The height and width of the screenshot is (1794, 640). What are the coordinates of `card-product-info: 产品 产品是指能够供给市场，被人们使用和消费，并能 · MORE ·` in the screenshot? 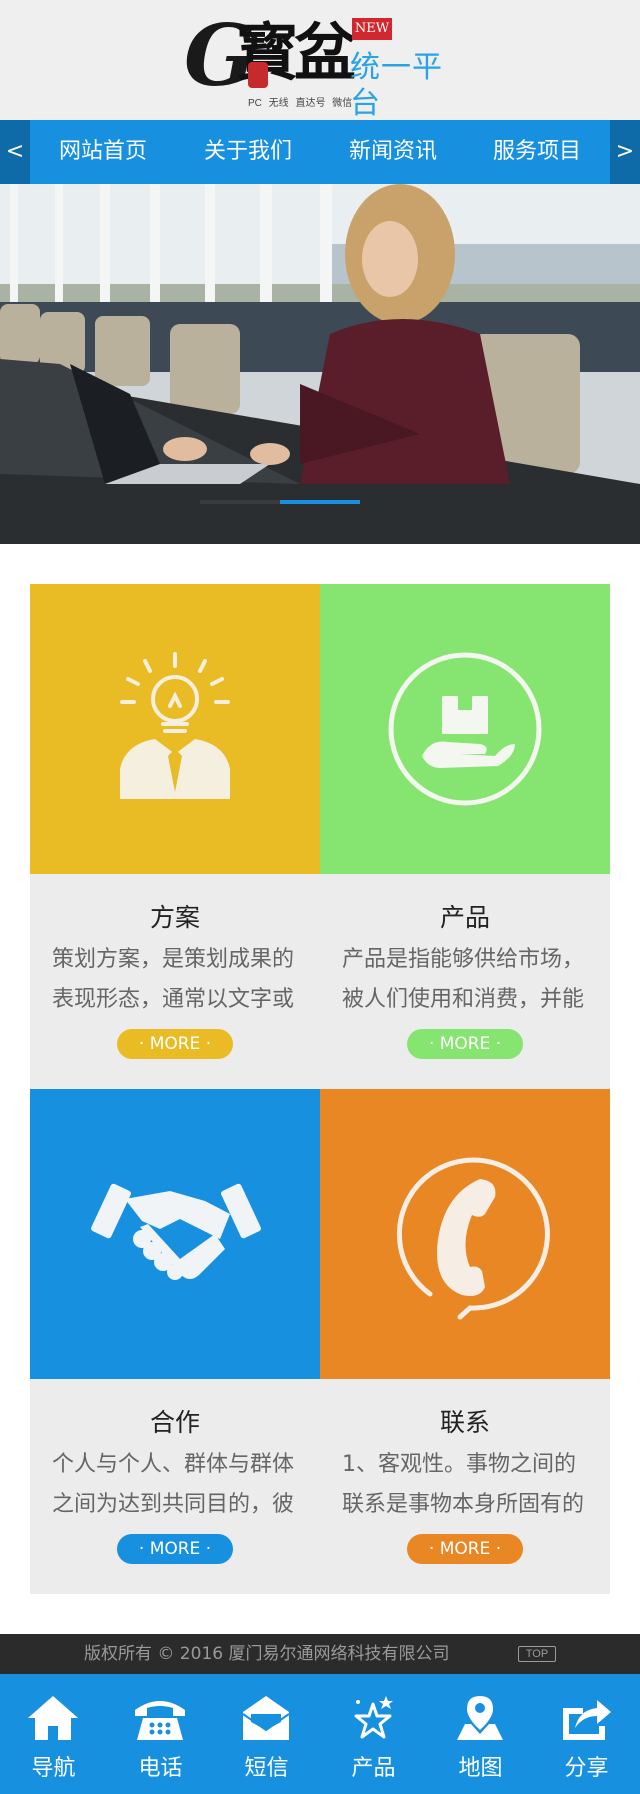 It's located at (465, 981).